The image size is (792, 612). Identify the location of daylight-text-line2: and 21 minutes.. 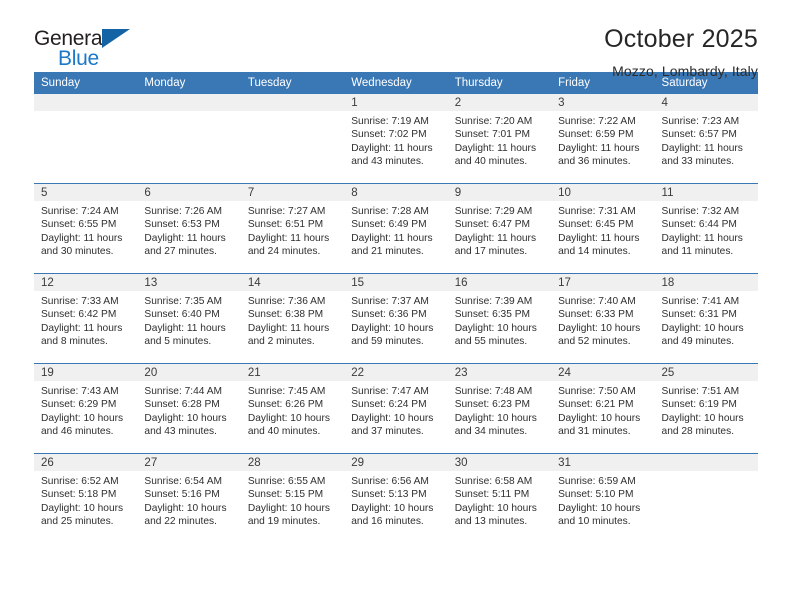
(387, 252).